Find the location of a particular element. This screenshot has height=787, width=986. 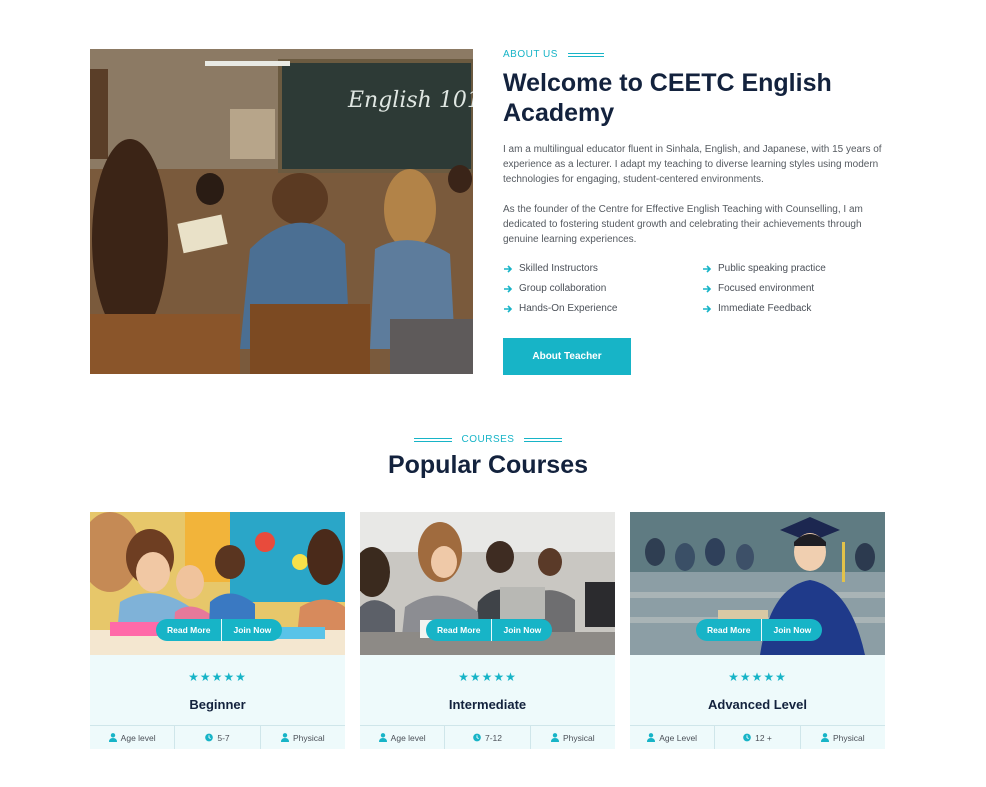

courses-eyebrow: COURSES is located at coordinates (488, 439).